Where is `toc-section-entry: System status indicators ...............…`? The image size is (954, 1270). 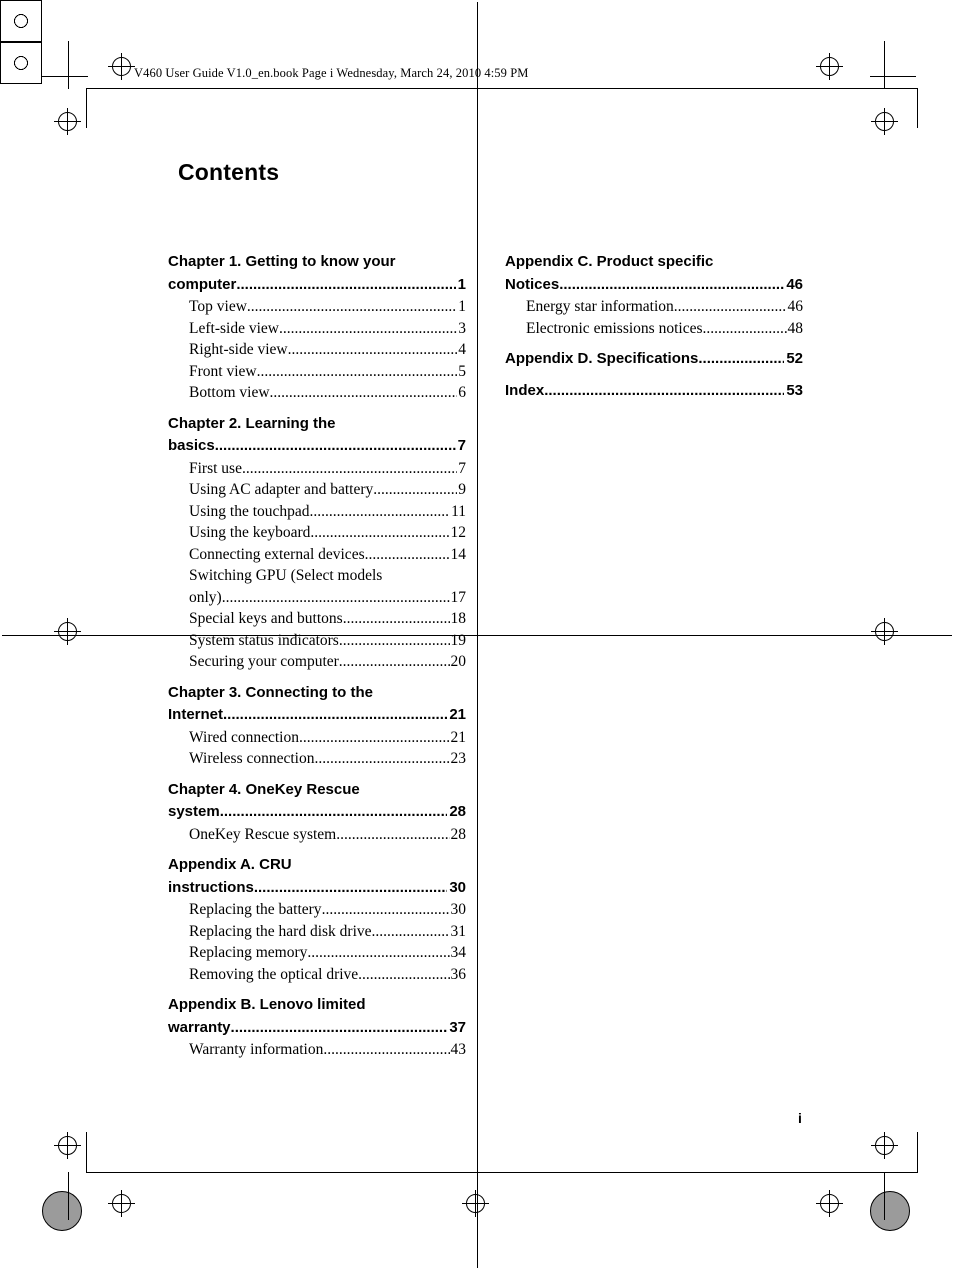
toc-section-entry: System status indicators ...............… is located at coordinates (317, 641).